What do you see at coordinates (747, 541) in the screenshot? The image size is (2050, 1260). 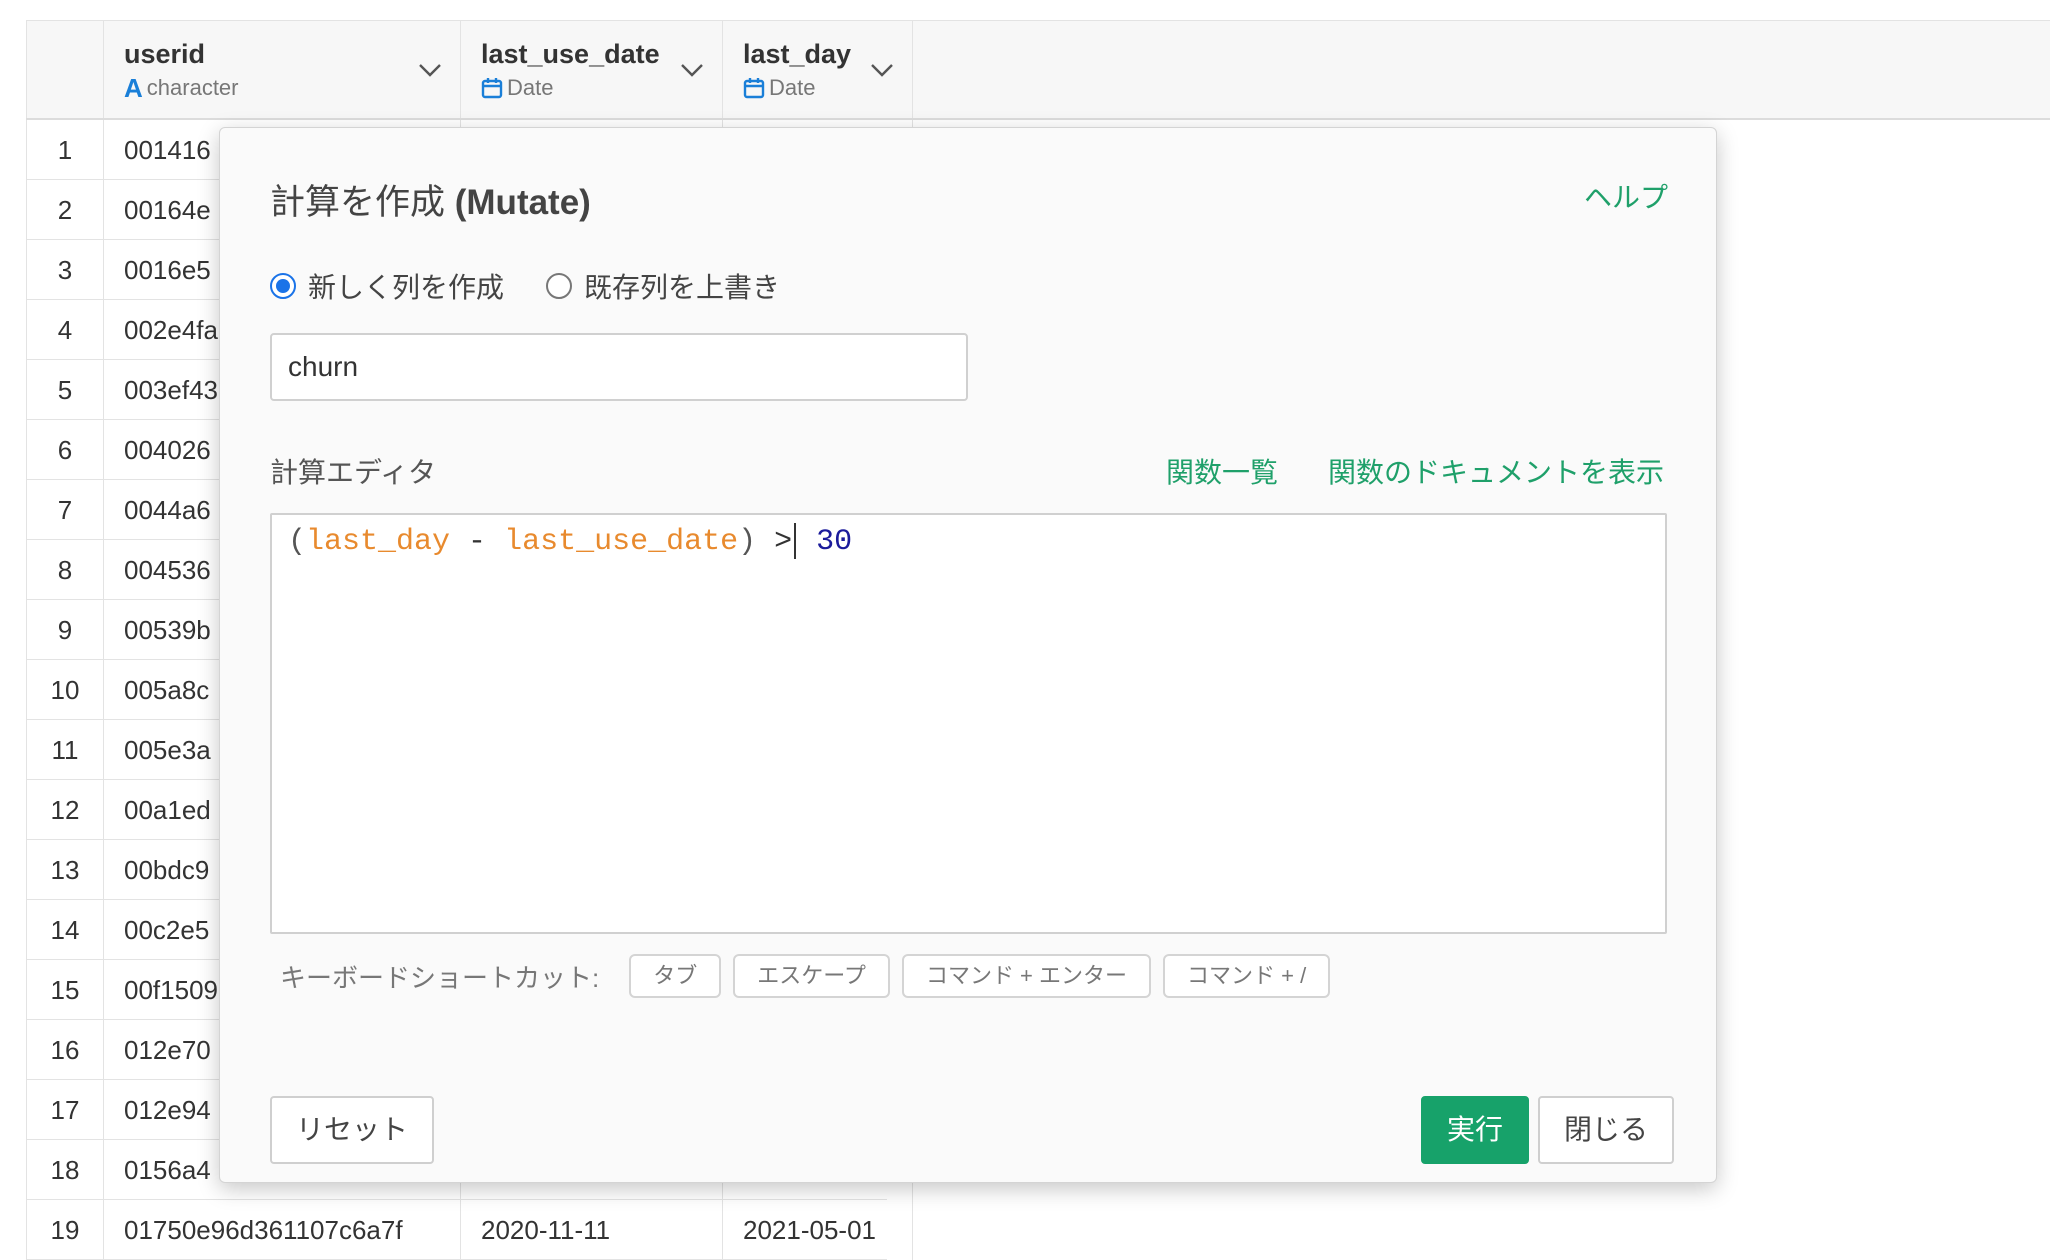 I see `token-close-paren: )` at bounding box center [747, 541].